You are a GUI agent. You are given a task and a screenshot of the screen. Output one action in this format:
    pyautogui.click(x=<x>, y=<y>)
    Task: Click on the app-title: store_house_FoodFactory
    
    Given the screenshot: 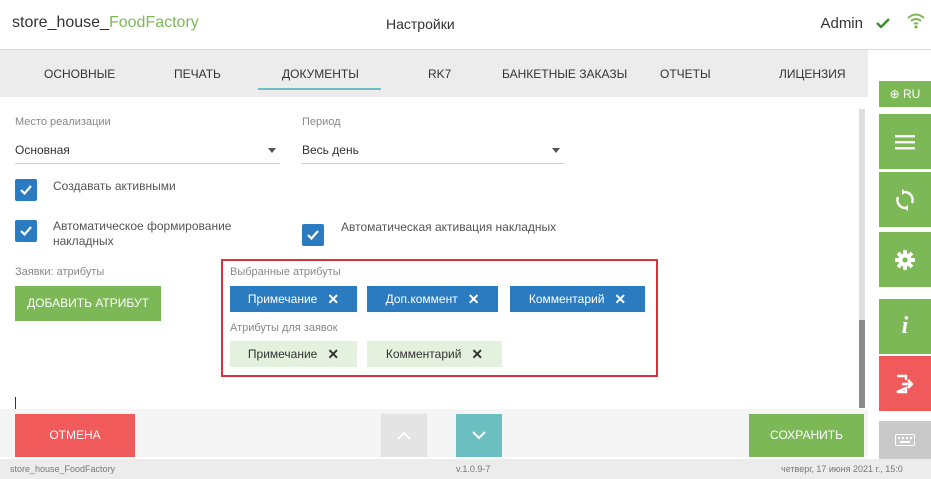 What is the action you would take?
    pyautogui.click(x=105, y=22)
    